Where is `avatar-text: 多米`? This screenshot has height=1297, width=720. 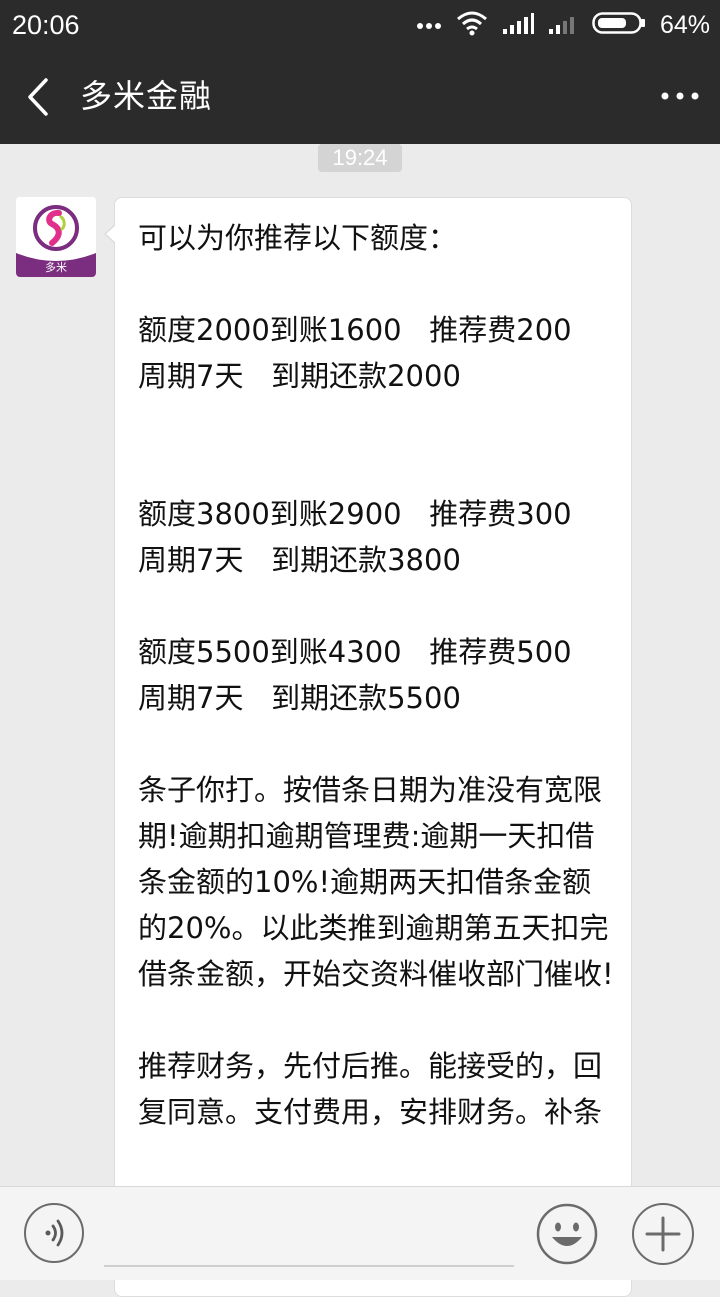 avatar-text: 多米 is located at coordinates (56, 267).